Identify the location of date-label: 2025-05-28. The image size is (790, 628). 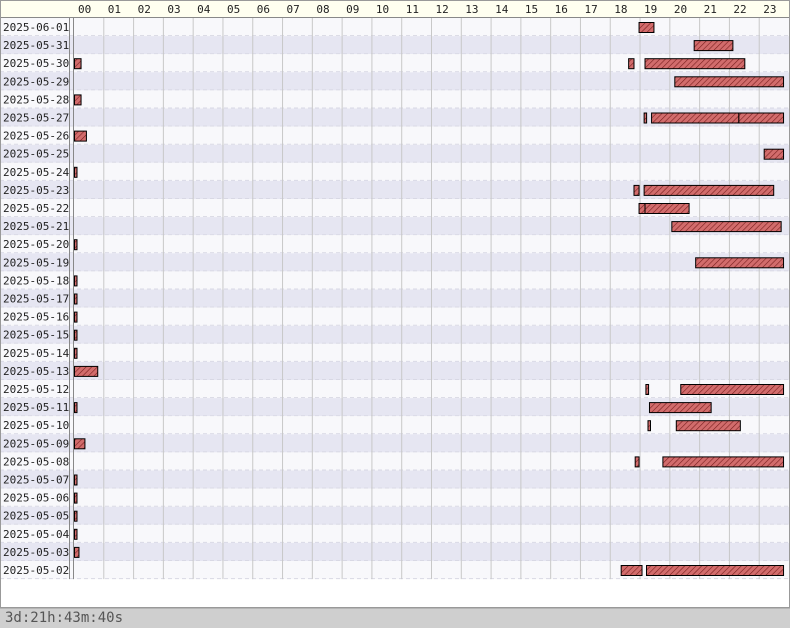
(36, 99).